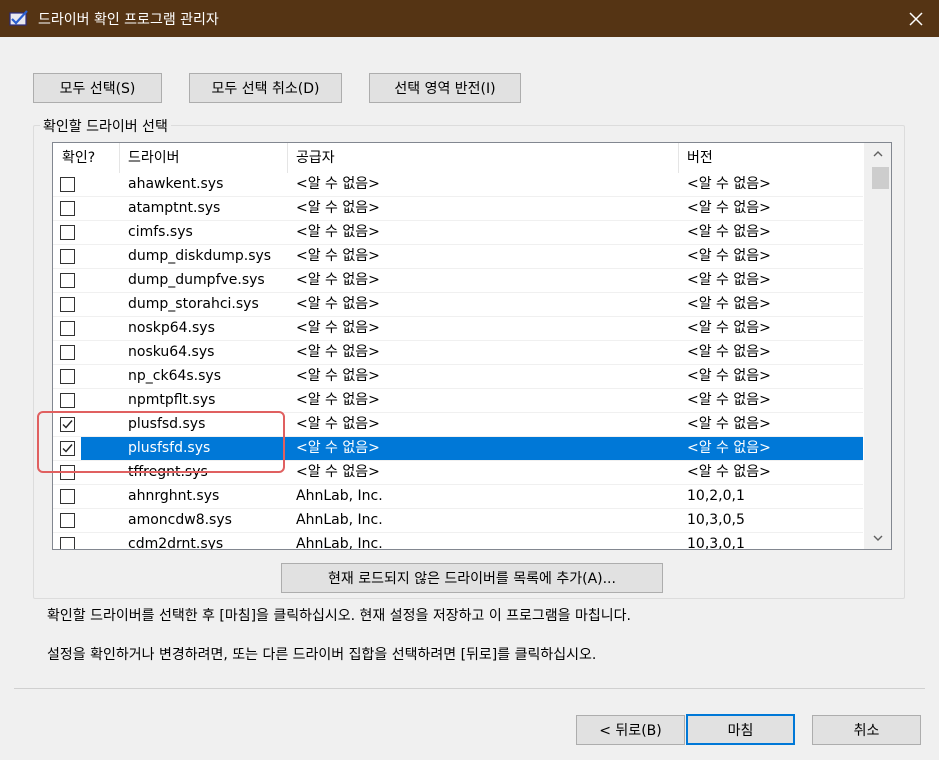  Describe the element at coordinates (866, 730) in the screenshot. I see `cancel-button: 취소` at that location.